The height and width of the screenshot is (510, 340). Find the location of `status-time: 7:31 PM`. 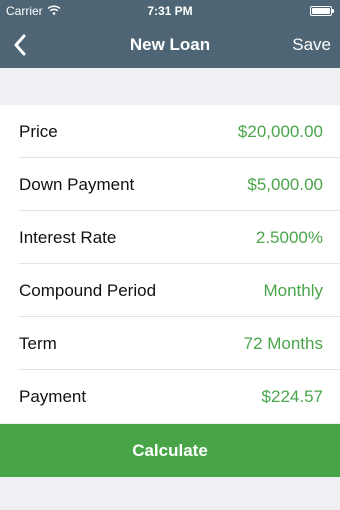

status-time: 7:31 PM is located at coordinates (170, 11).